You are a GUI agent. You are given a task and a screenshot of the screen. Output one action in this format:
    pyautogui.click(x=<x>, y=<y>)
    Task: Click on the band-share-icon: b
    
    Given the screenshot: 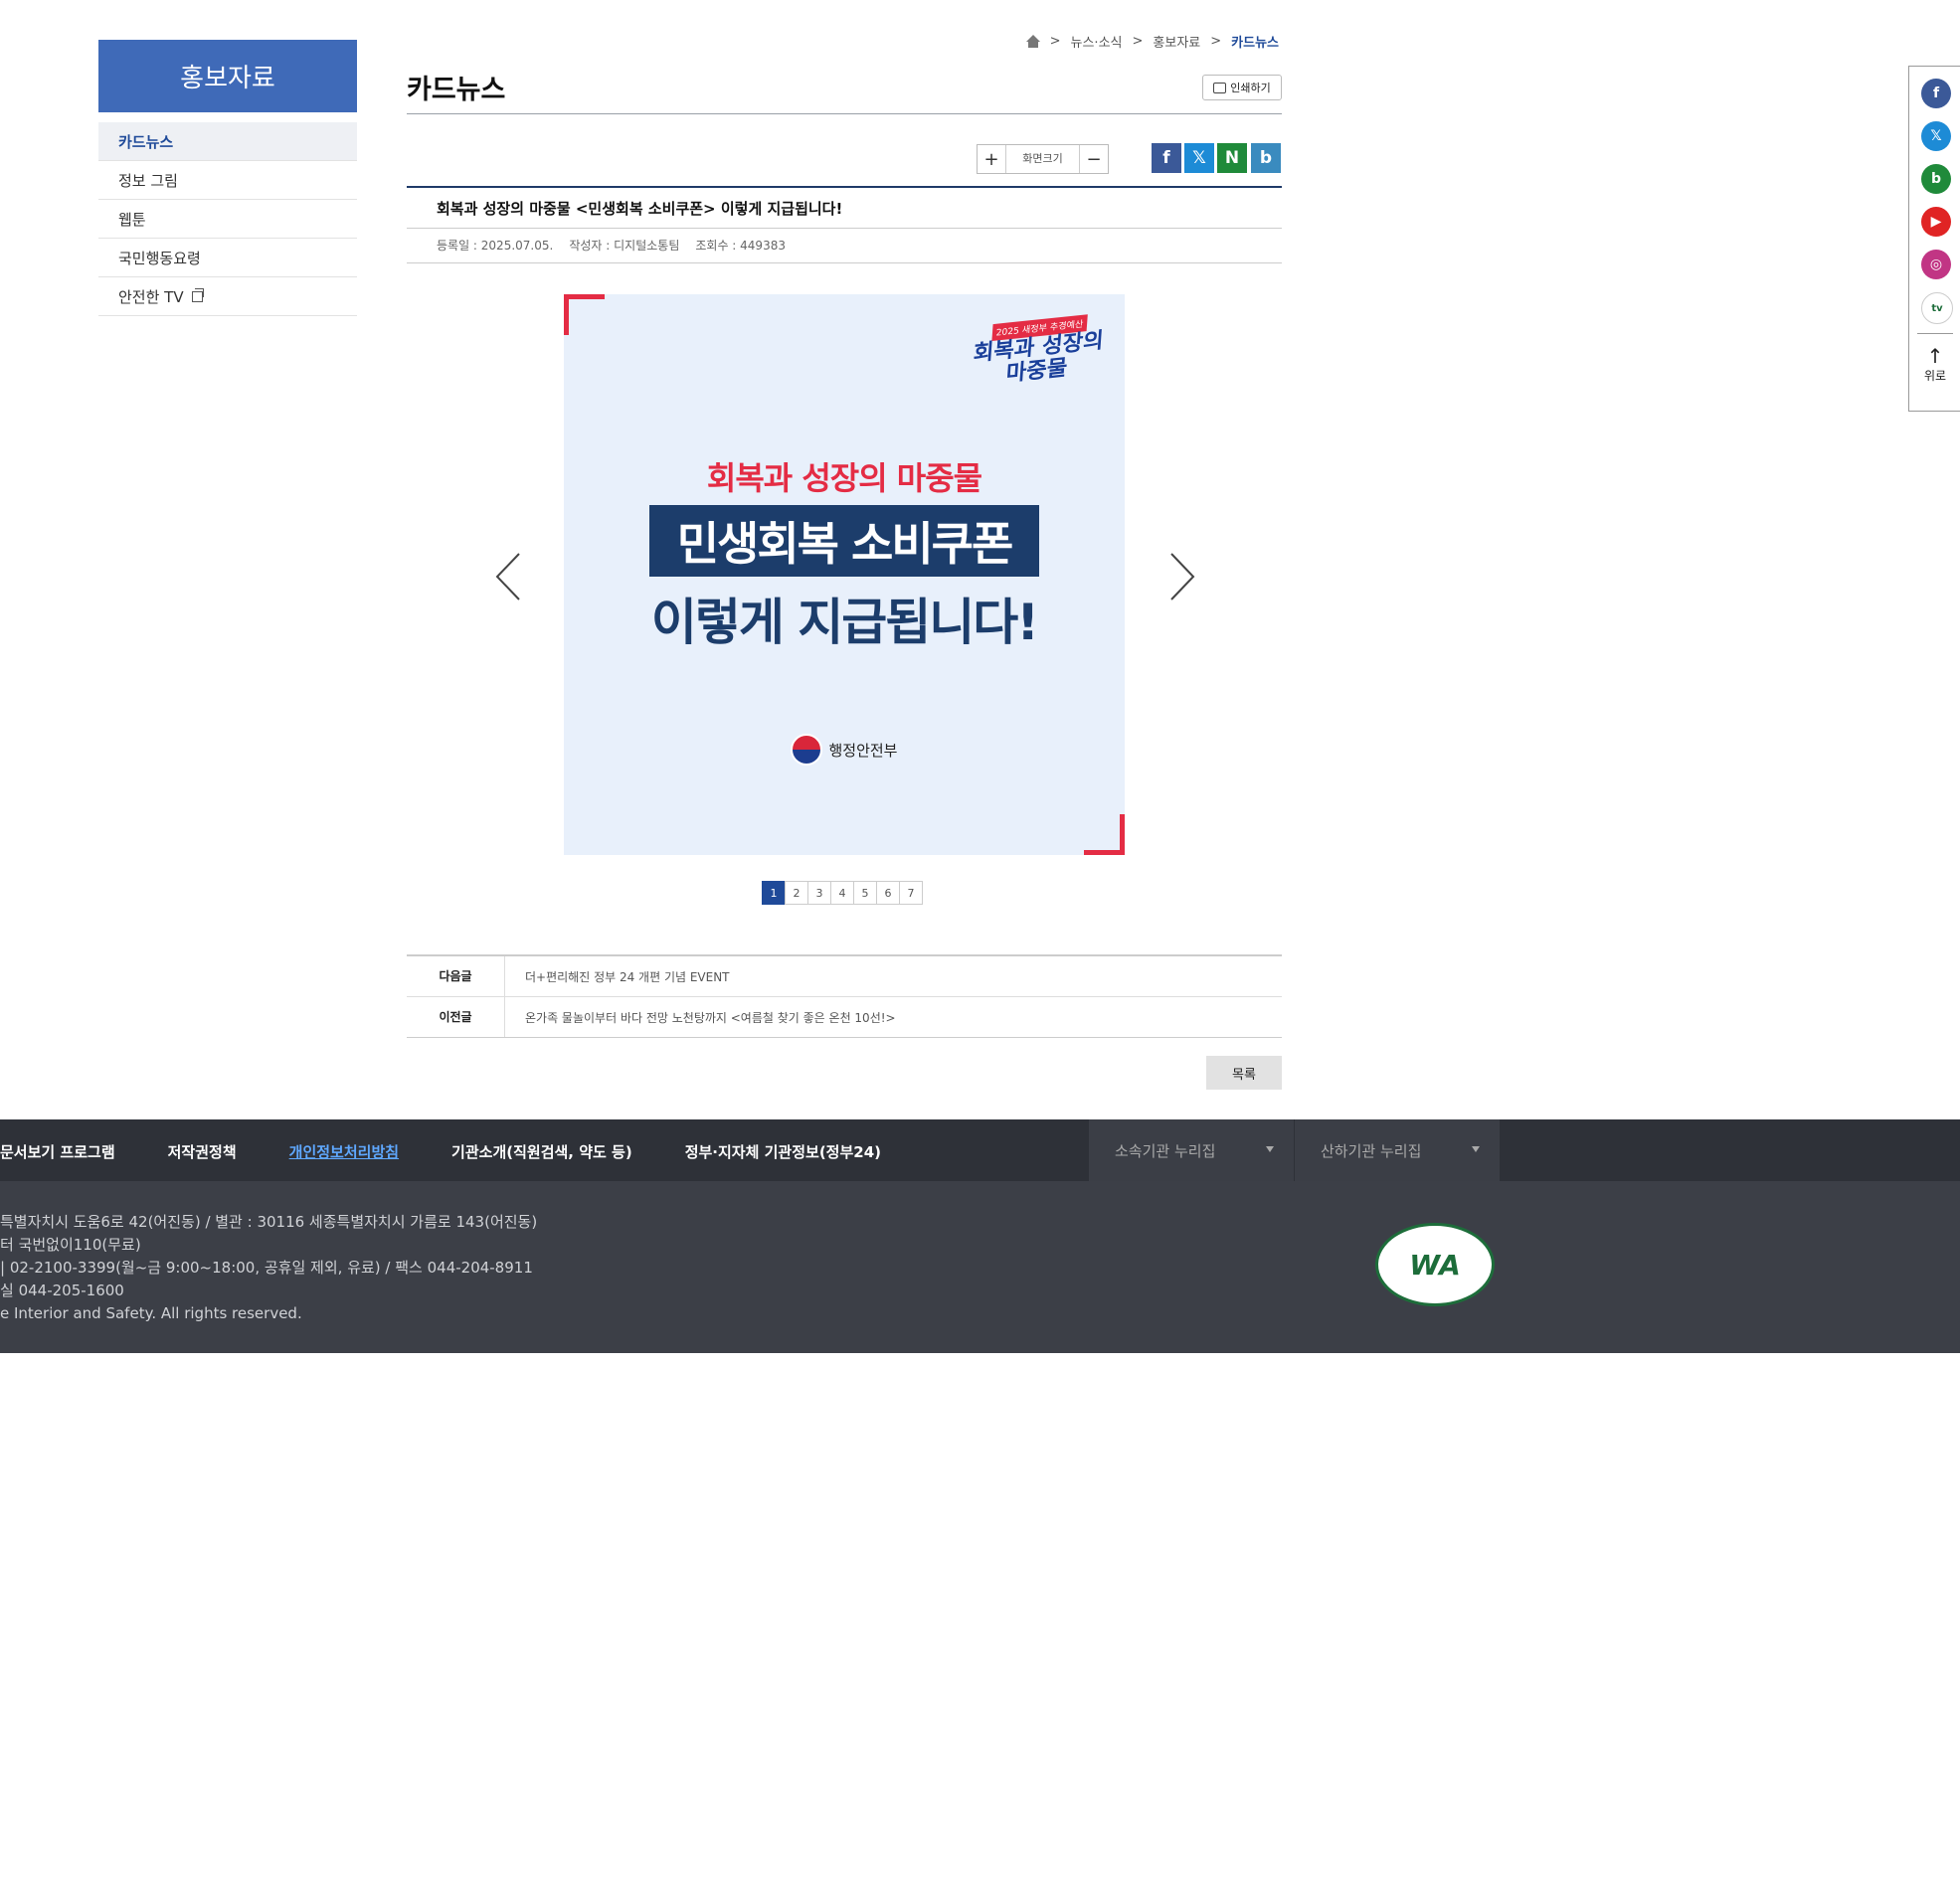 What is the action you would take?
    pyautogui.click(x=1266, y=158)
    